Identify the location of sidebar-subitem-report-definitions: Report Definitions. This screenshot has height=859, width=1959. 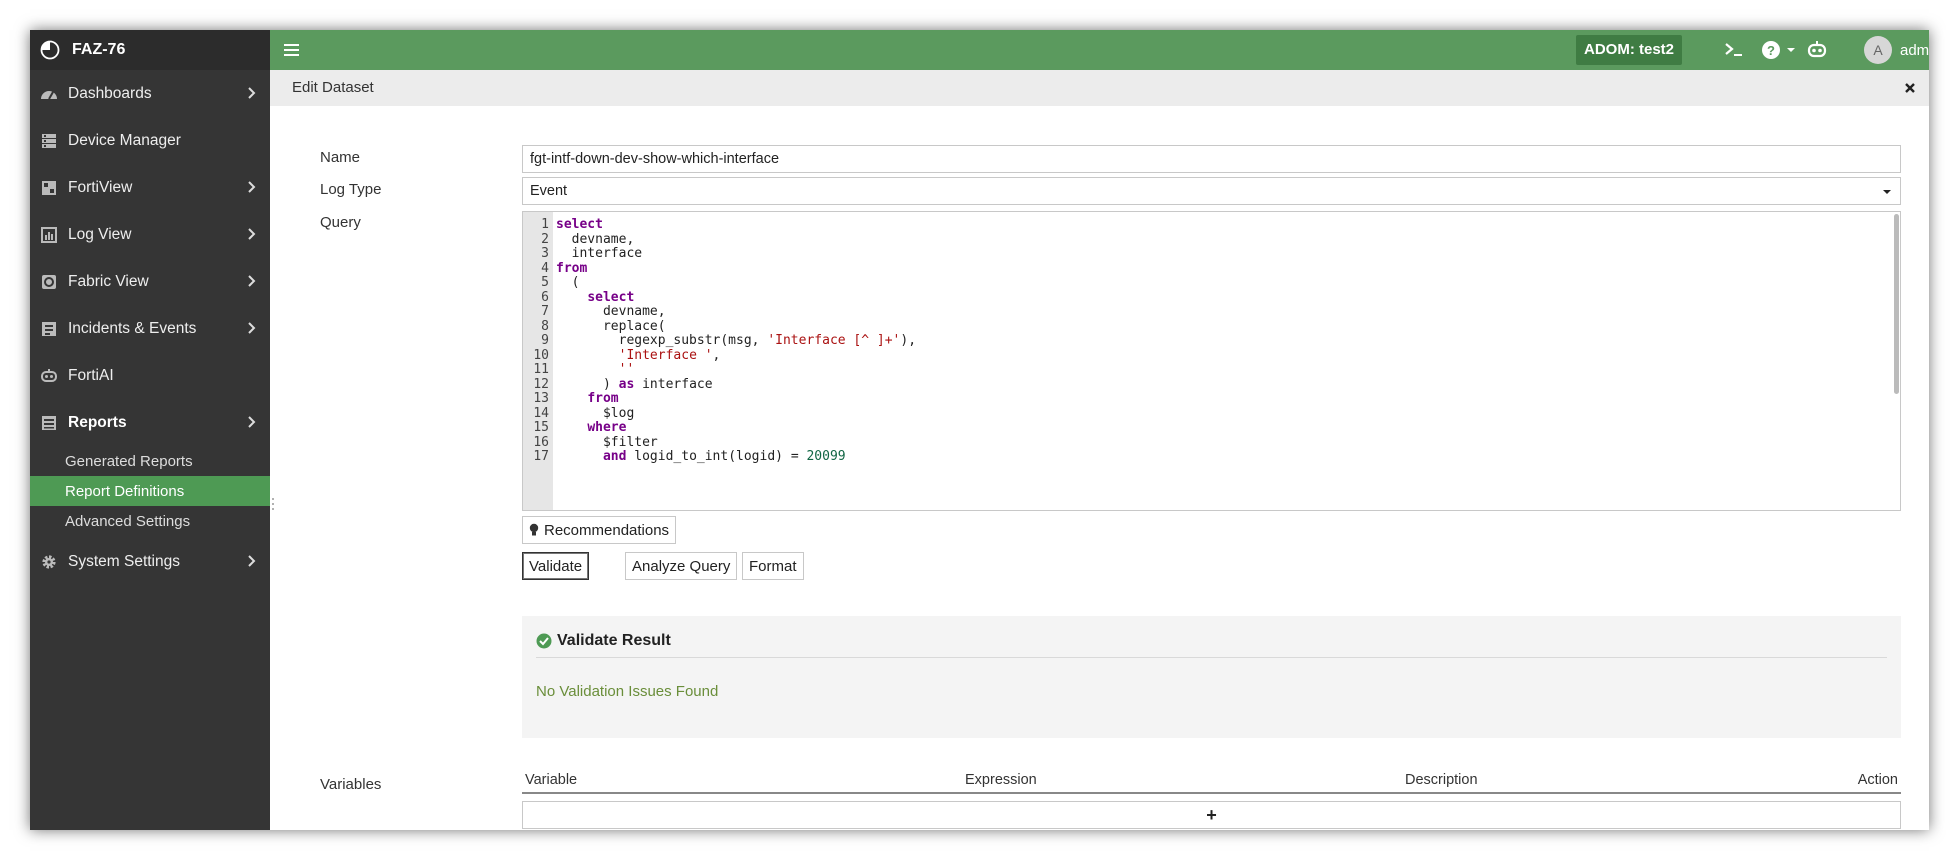
(150, 491).